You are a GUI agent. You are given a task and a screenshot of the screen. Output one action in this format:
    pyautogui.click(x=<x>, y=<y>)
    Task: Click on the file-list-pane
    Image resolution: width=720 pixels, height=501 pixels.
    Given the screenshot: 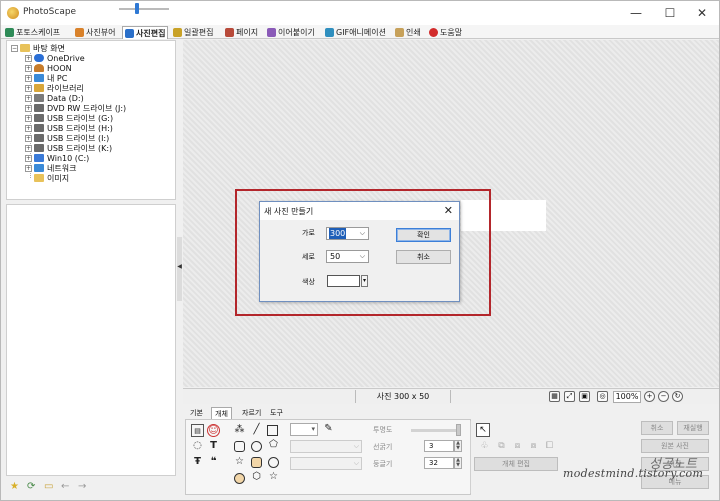 What is the action you would take?
    pyautogui.click(x=91, y=340)
    